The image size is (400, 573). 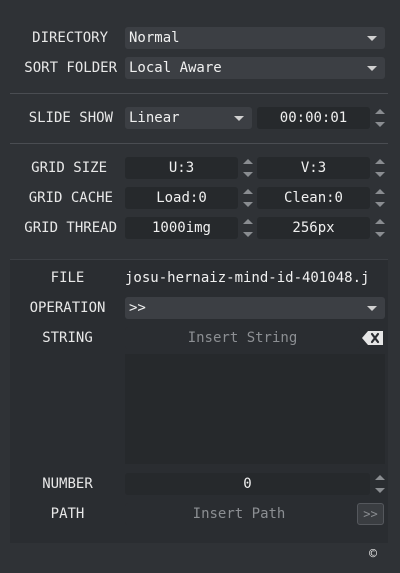 I want to click on operation-dropdown: >>, so click(x=255, y=308).